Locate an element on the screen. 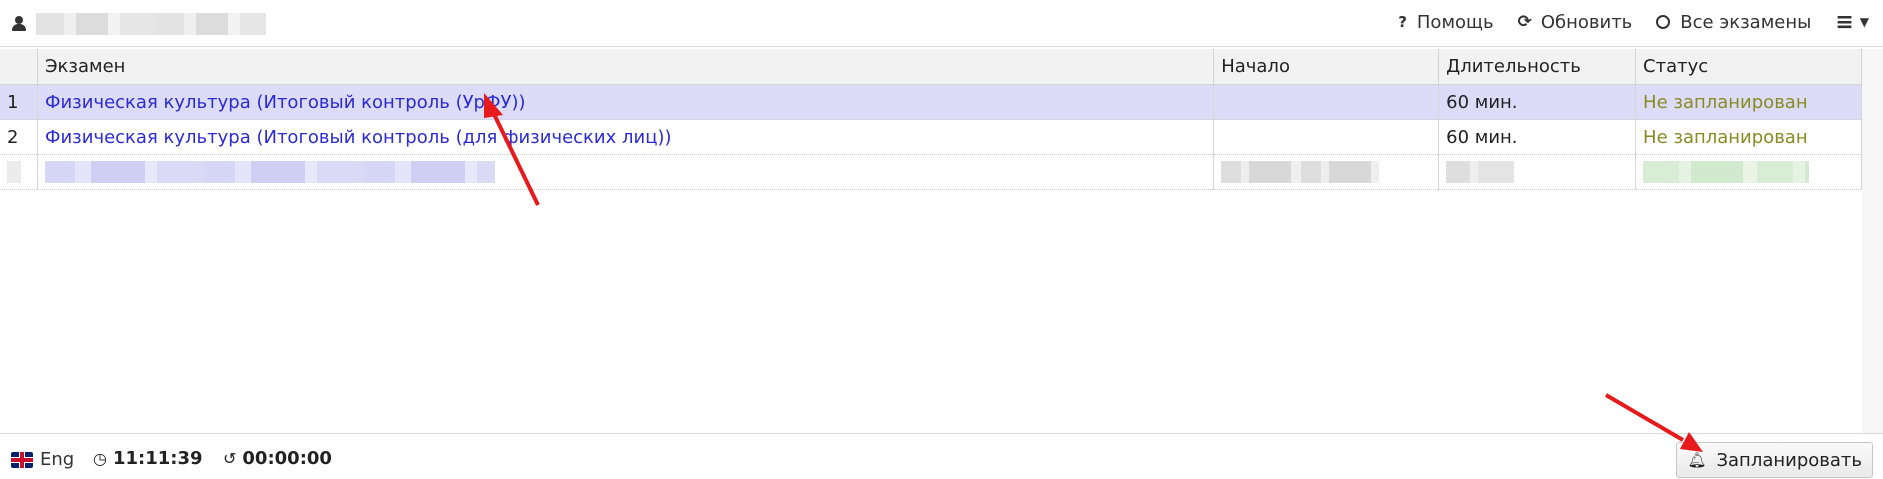  exam-cell-redacted is located at coordinates (626, 172).